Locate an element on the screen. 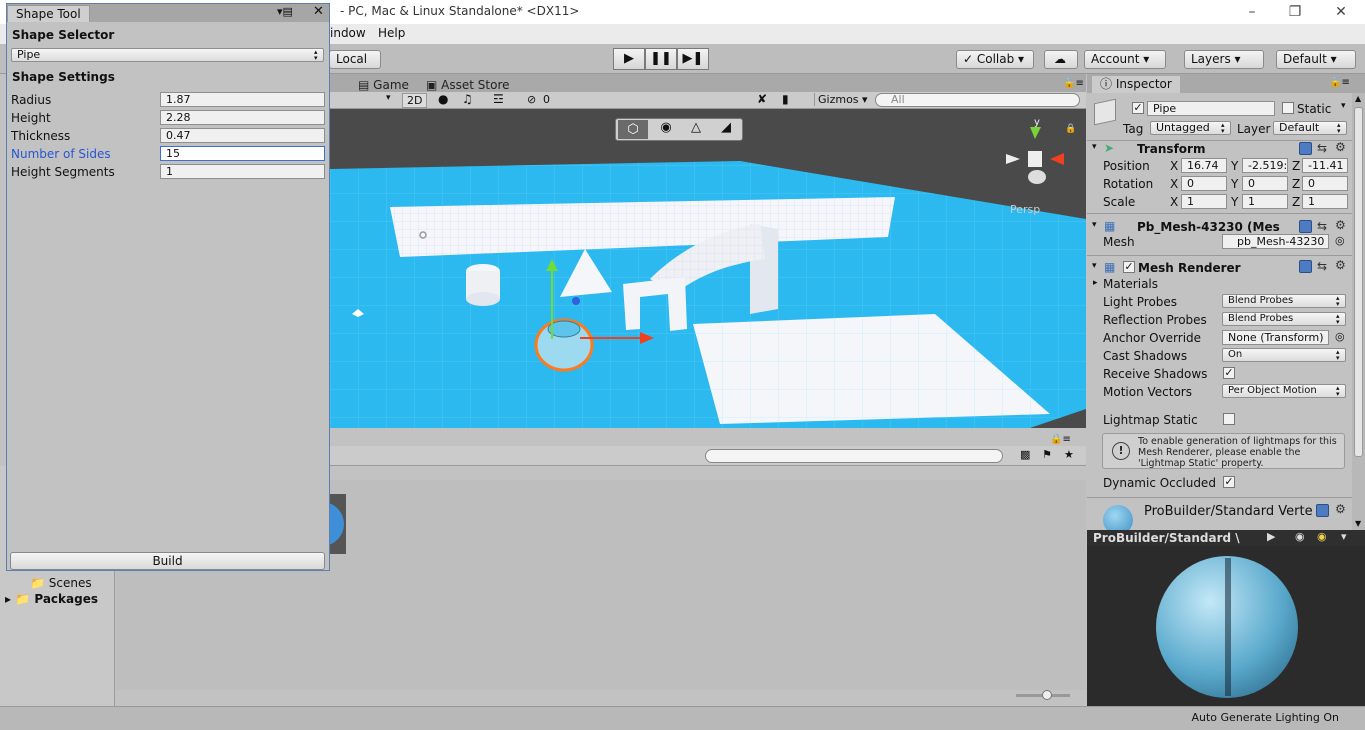 The width and height of the screenshot is (1365, 730). scene-search-input: All is located at coordinates (977, 100).